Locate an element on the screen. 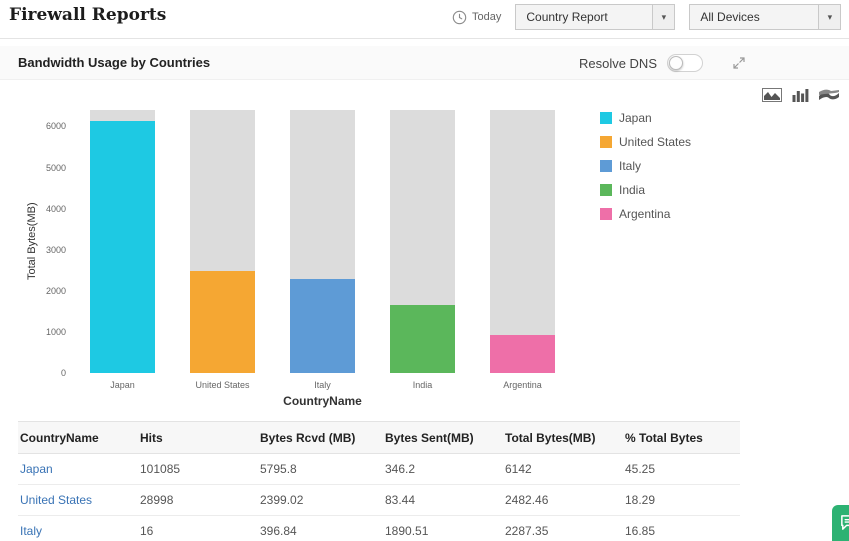  cell-bytes-rcvd: 5795.8 is located at coordinates (320, 469).